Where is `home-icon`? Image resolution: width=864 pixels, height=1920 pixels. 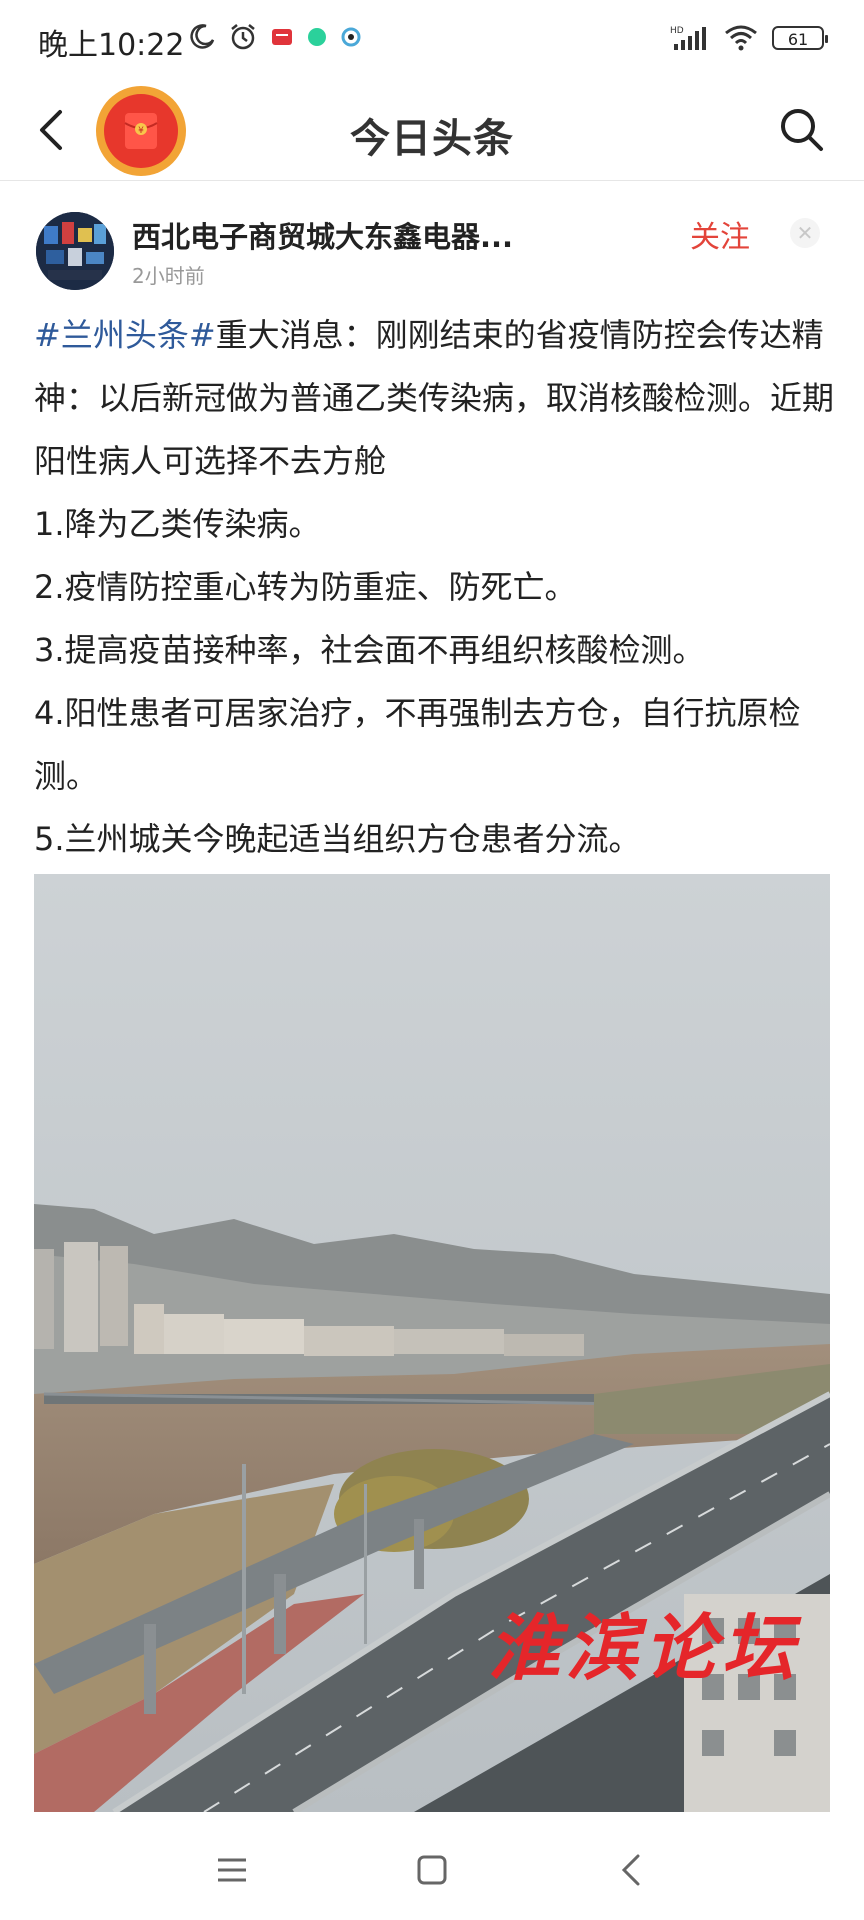
home-icon is located at coordinates (432, 1870).